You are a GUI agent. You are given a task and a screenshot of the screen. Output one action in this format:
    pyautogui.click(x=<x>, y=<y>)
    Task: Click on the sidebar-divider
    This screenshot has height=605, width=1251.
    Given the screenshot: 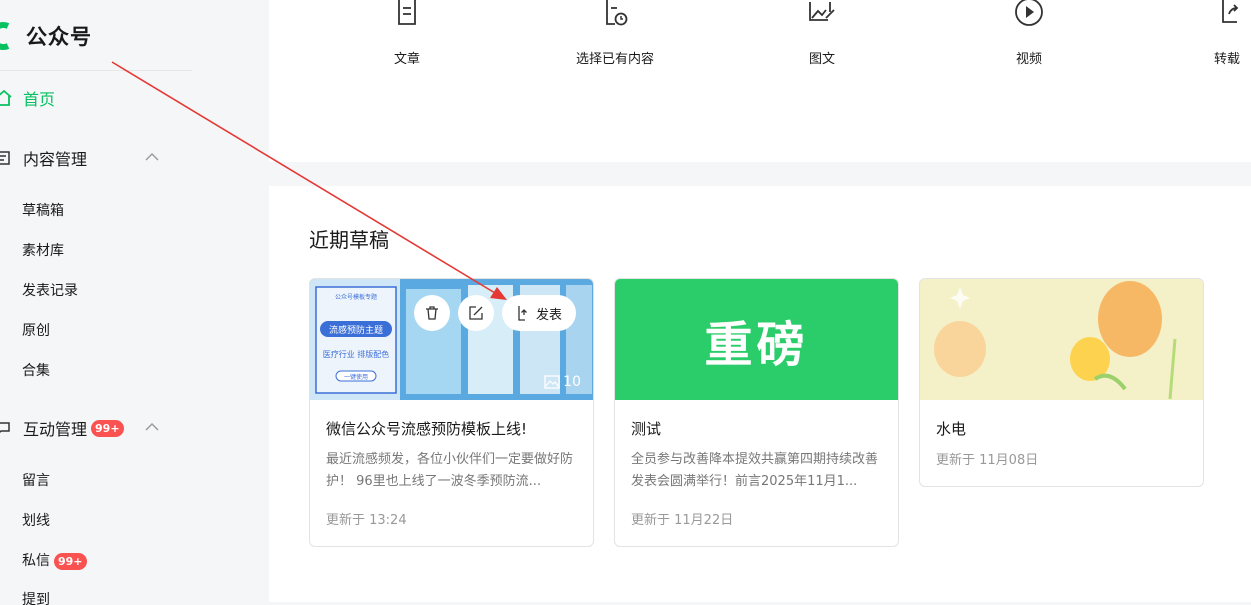 What is the action you would take?
    pyautogui.click(x=96, y=70)
    